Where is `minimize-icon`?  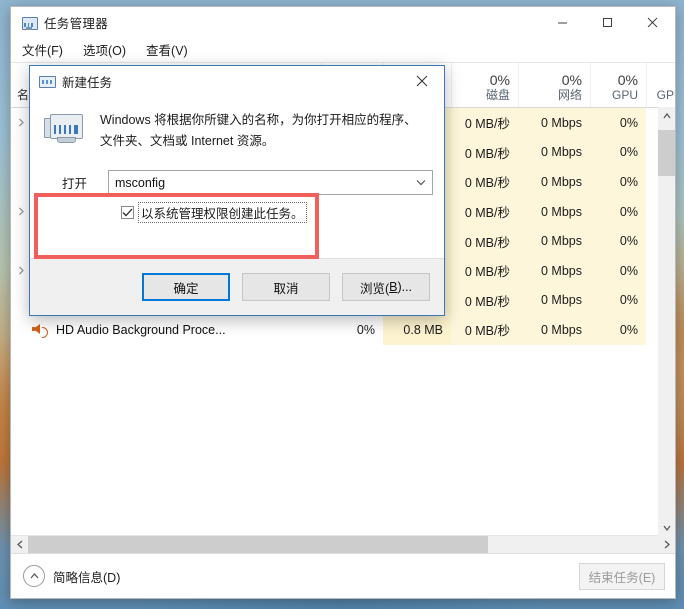 minimize-icon is located at coordinates (562, 22).